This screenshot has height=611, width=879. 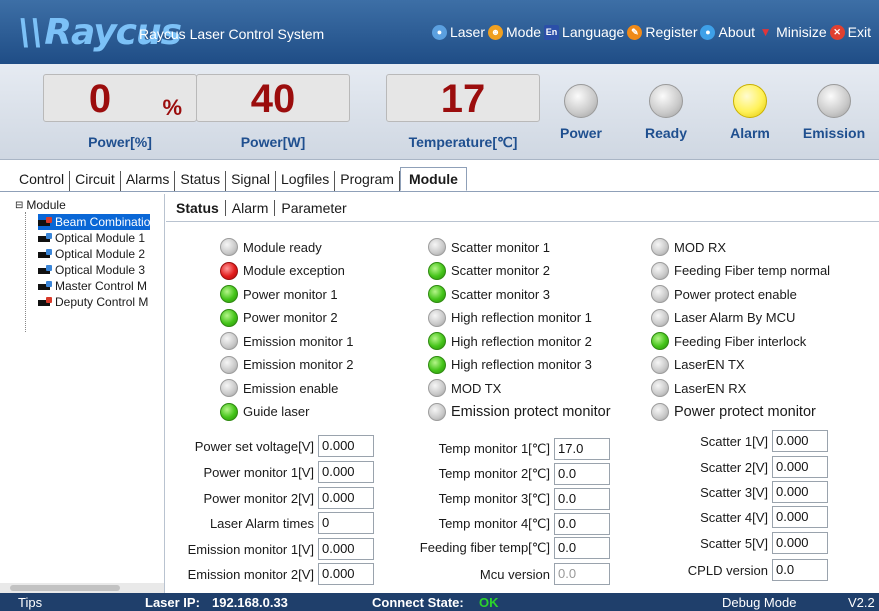 I want to click on field-label: Emission monitor 1[V], so click(x=250, y=549).